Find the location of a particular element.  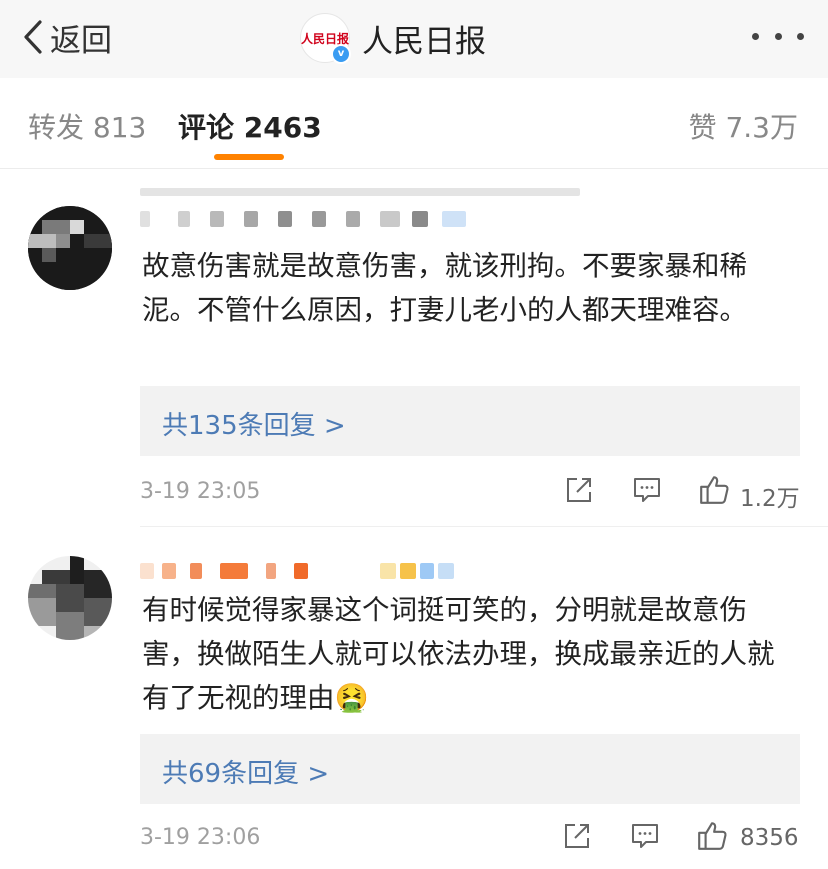

more-options-button is located at coordinates (778, 36).